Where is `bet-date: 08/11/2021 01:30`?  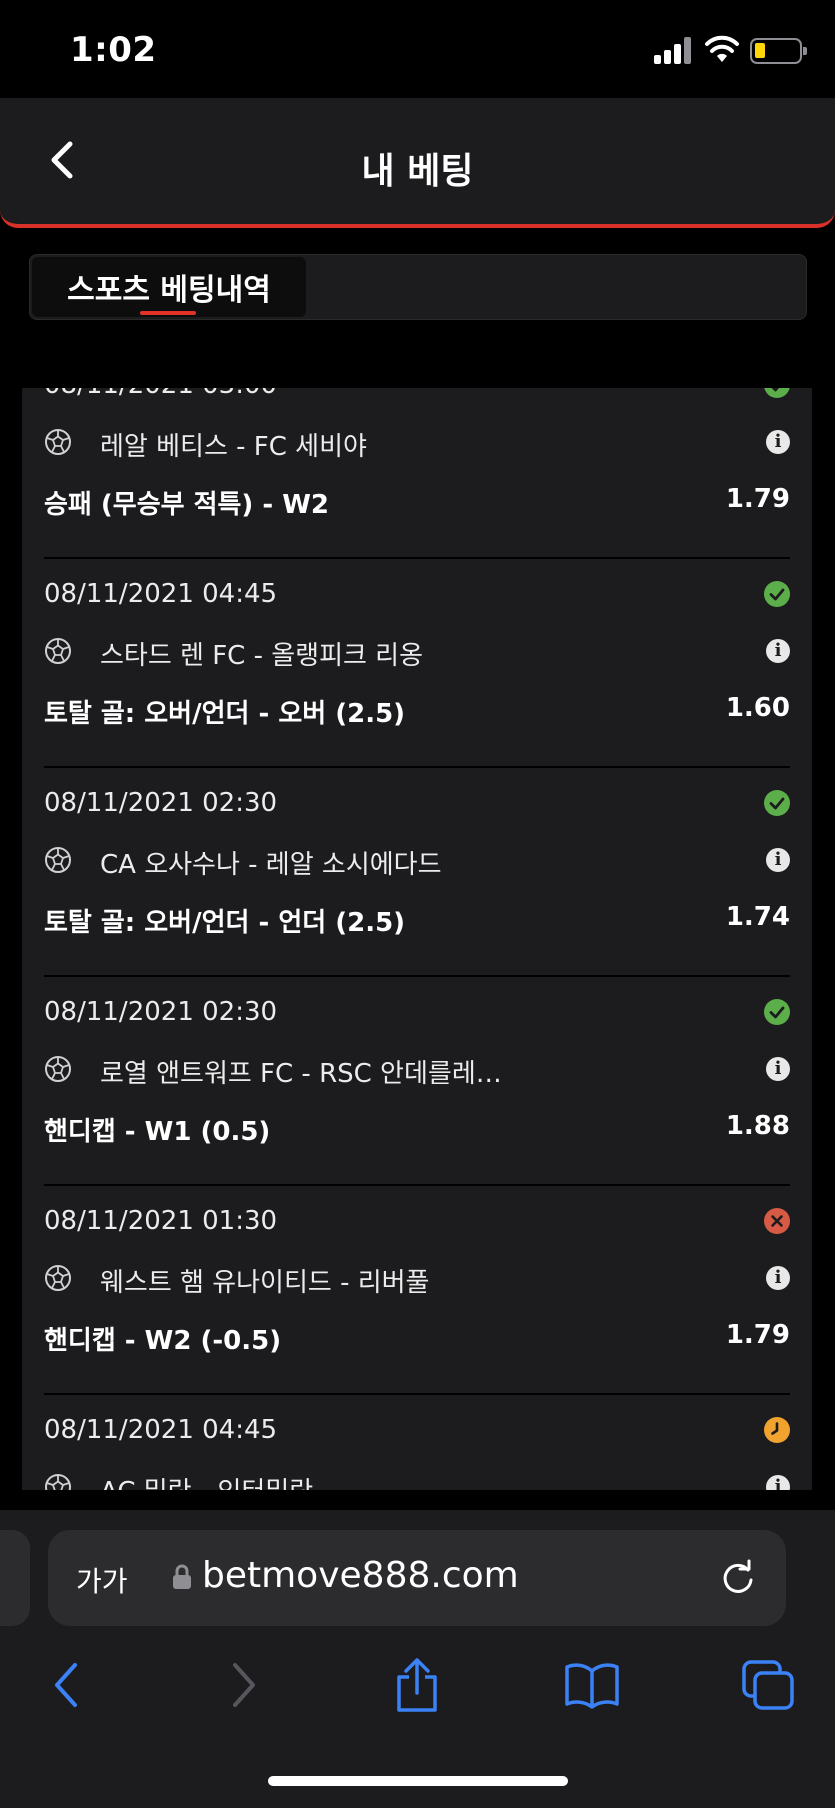 bet-date: 08/11/2021 01:30 is located at coordinates (161, 1221).